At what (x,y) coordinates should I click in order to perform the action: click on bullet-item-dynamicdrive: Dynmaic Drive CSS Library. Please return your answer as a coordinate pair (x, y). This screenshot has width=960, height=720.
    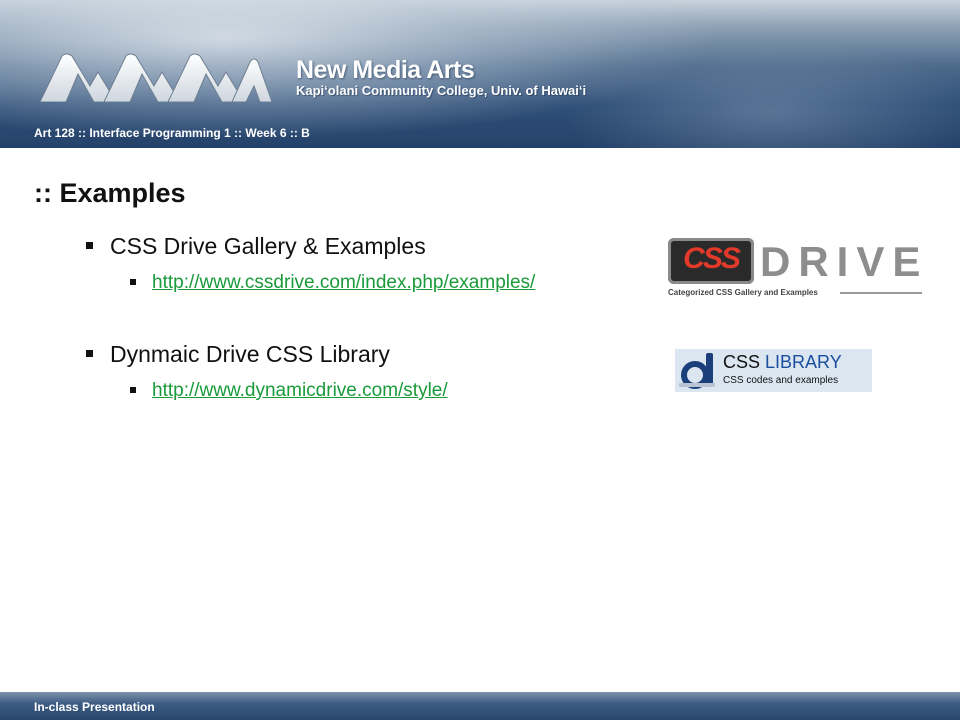
    Looking at the image, I should click on (238, 354).